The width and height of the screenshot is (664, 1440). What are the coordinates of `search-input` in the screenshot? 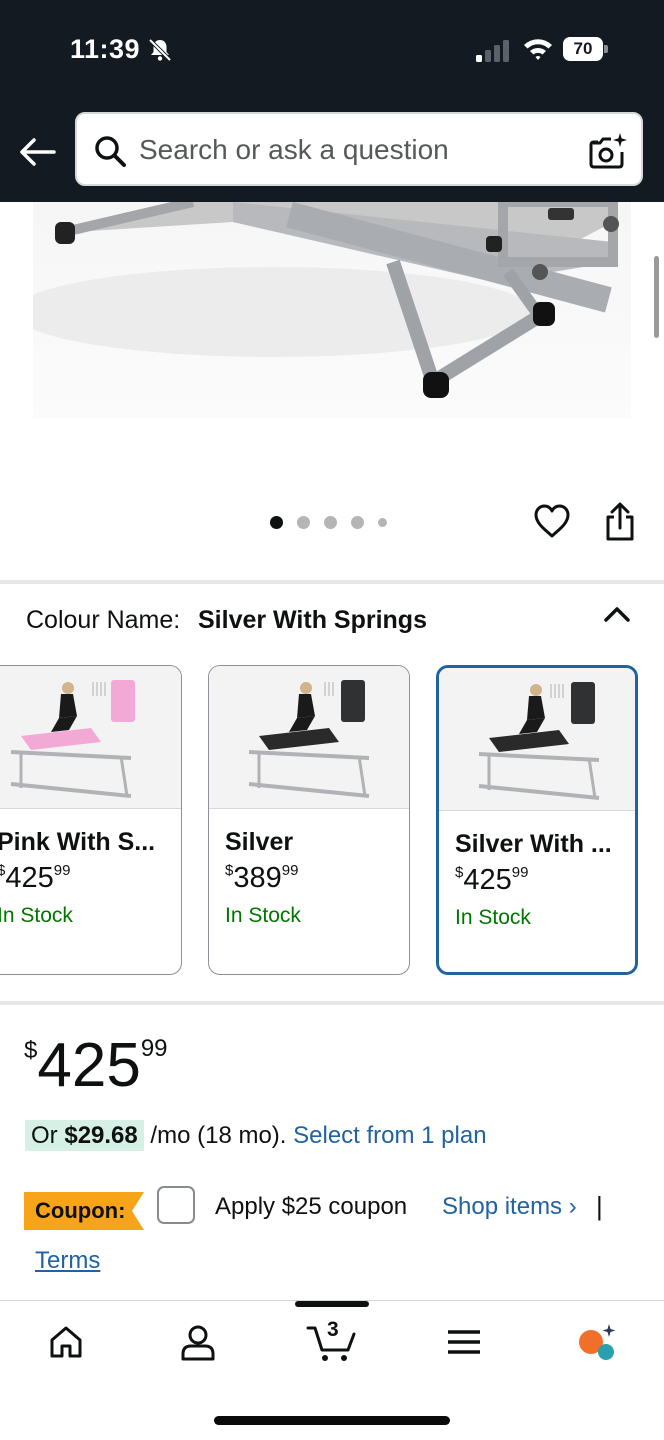 It's located at (349, 150).